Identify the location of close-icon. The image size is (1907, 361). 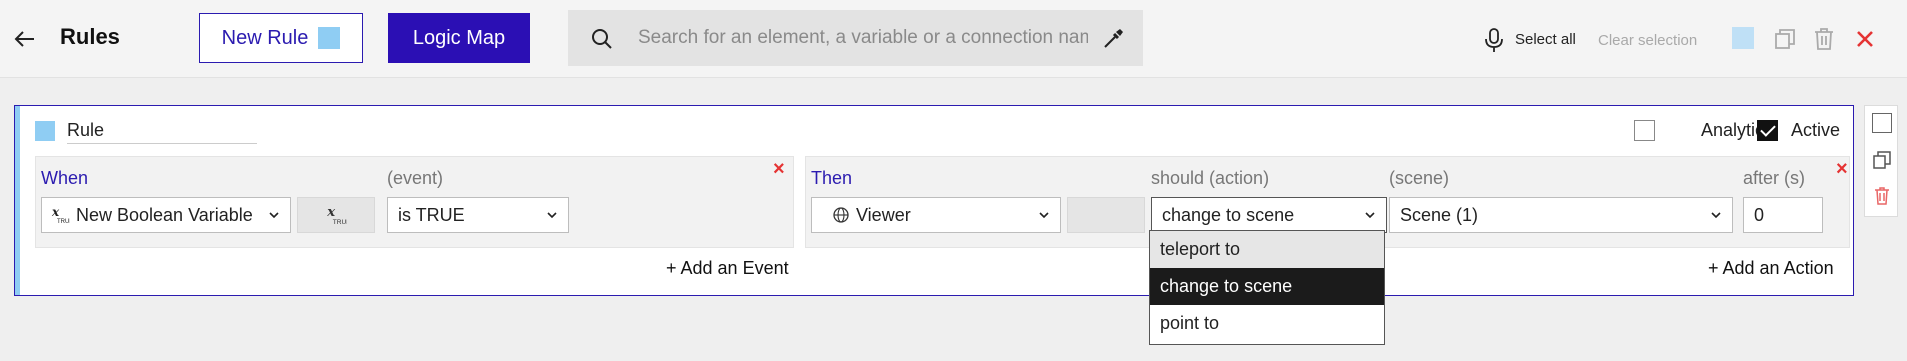
(1865, 39).